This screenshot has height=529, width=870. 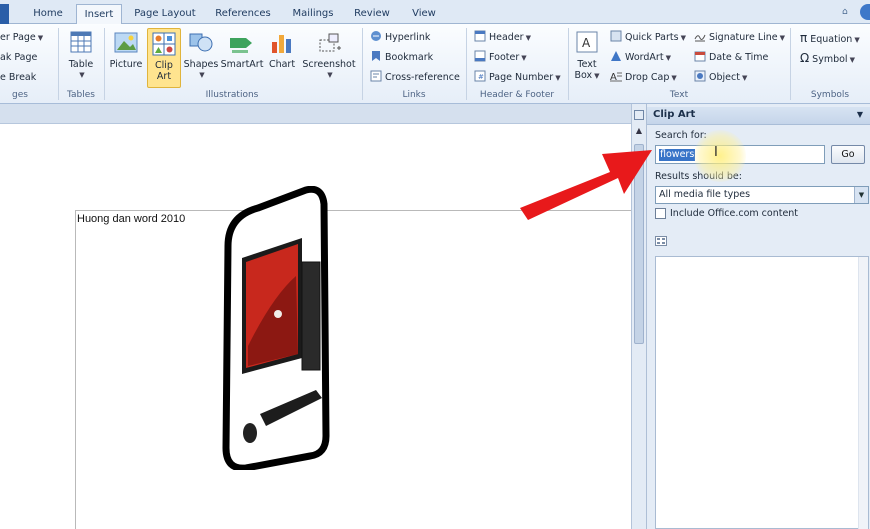 I want to click on ibeam-cursor-icon: I, so click(x=716, y=152).